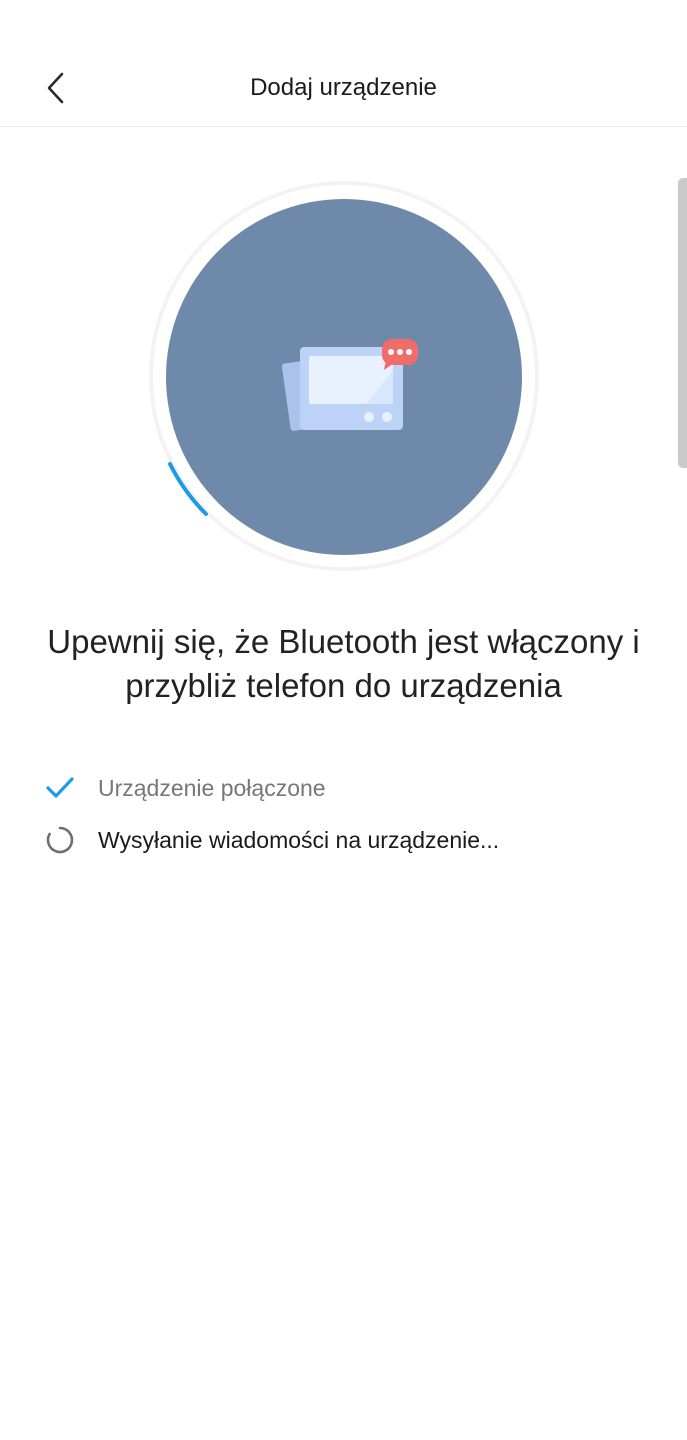  What do you see at coordinates (343, 87) in the screenshot?
I see `page-title: Dodaj urządzenie` at bounding box center [343, 87].